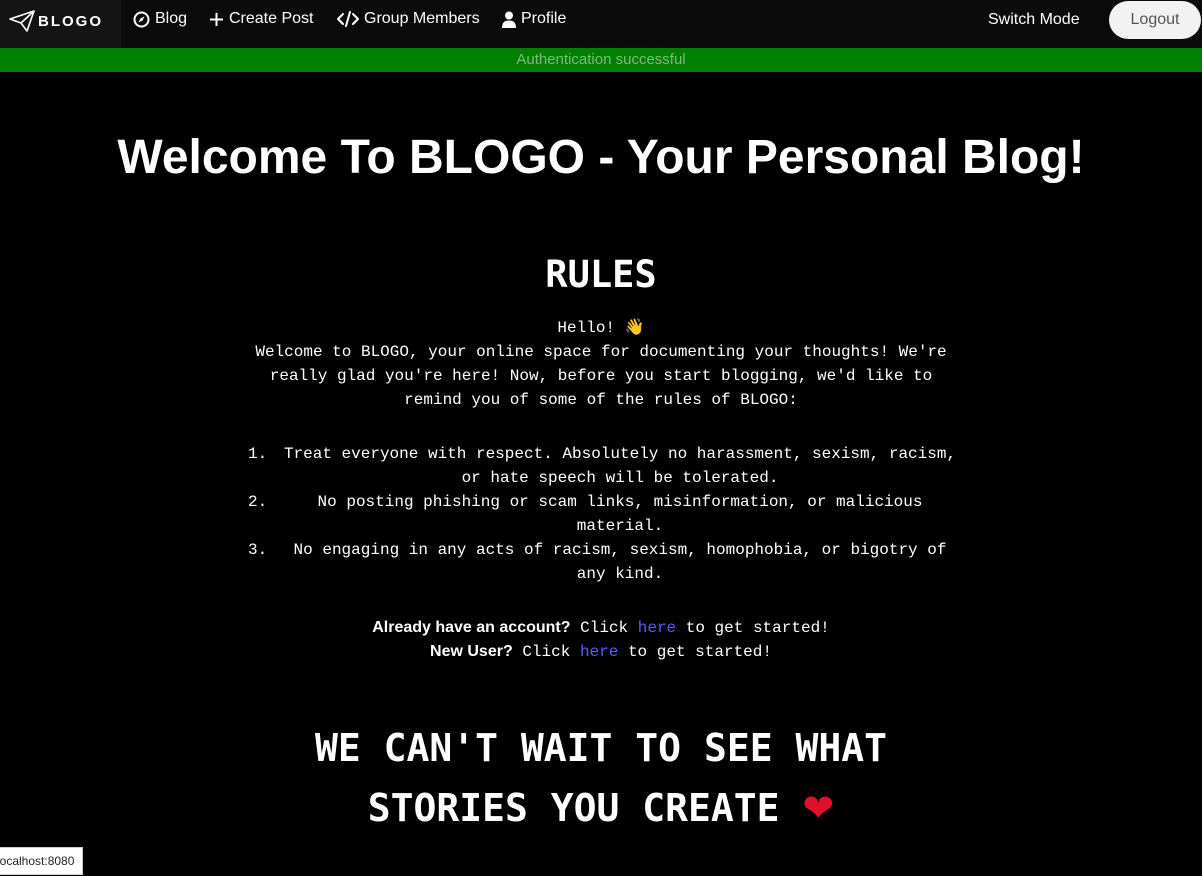  What do you see at coordinates (573, 808) in the screenshot?
I see `closing-line-2-text: STORIES YOU CREATE` at bounding box center [573, 808].